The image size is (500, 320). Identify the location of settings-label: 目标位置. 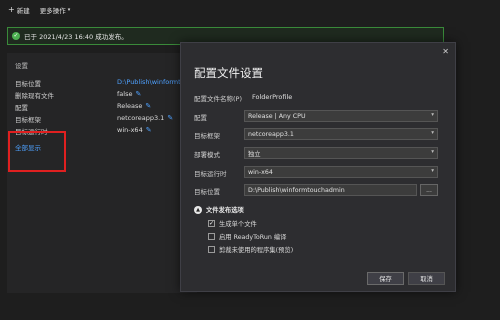
(28, 84).